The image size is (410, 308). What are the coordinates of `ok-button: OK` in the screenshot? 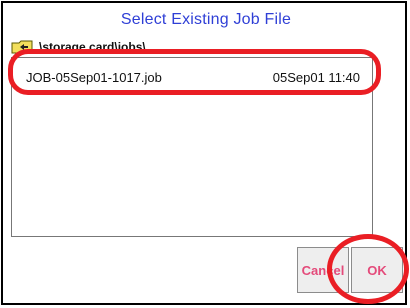 It's located at (377, 270).